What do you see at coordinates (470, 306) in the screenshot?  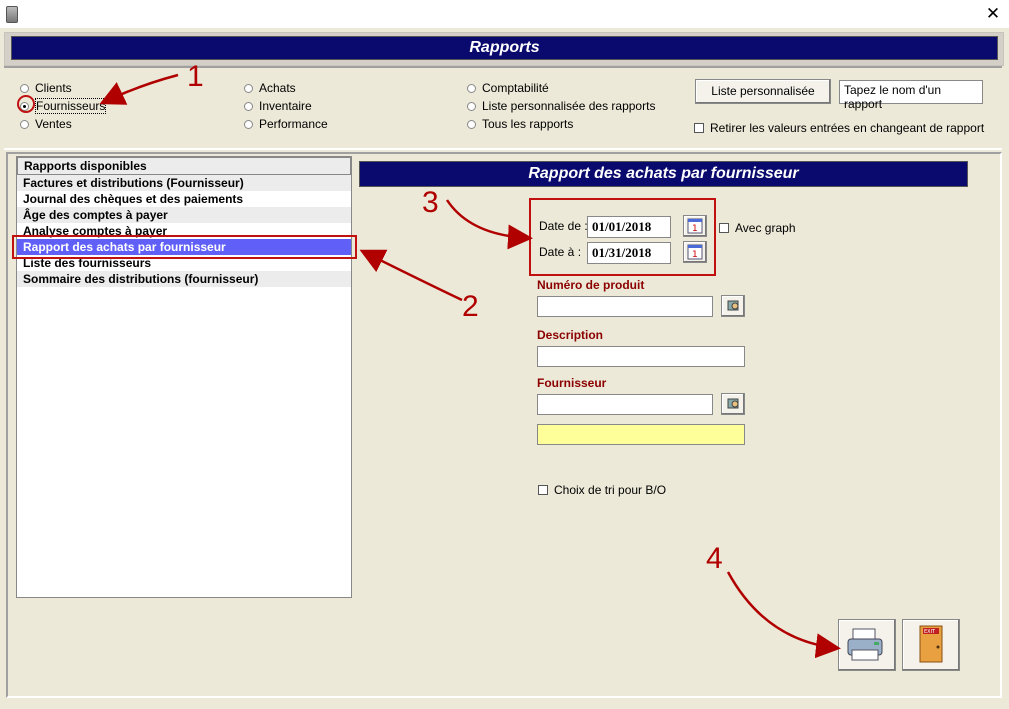 I see `annotation-number-2: 2` at bounding box center [470, 306].